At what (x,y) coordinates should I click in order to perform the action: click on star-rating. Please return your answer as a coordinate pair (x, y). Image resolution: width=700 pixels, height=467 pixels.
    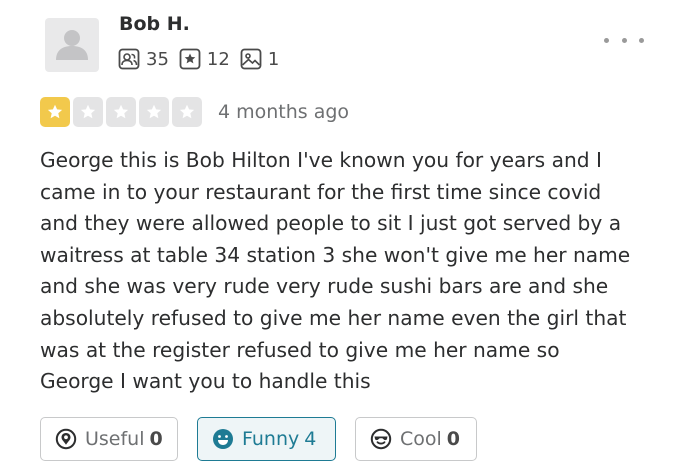
    Looking at the image, I should click on (122, 112).